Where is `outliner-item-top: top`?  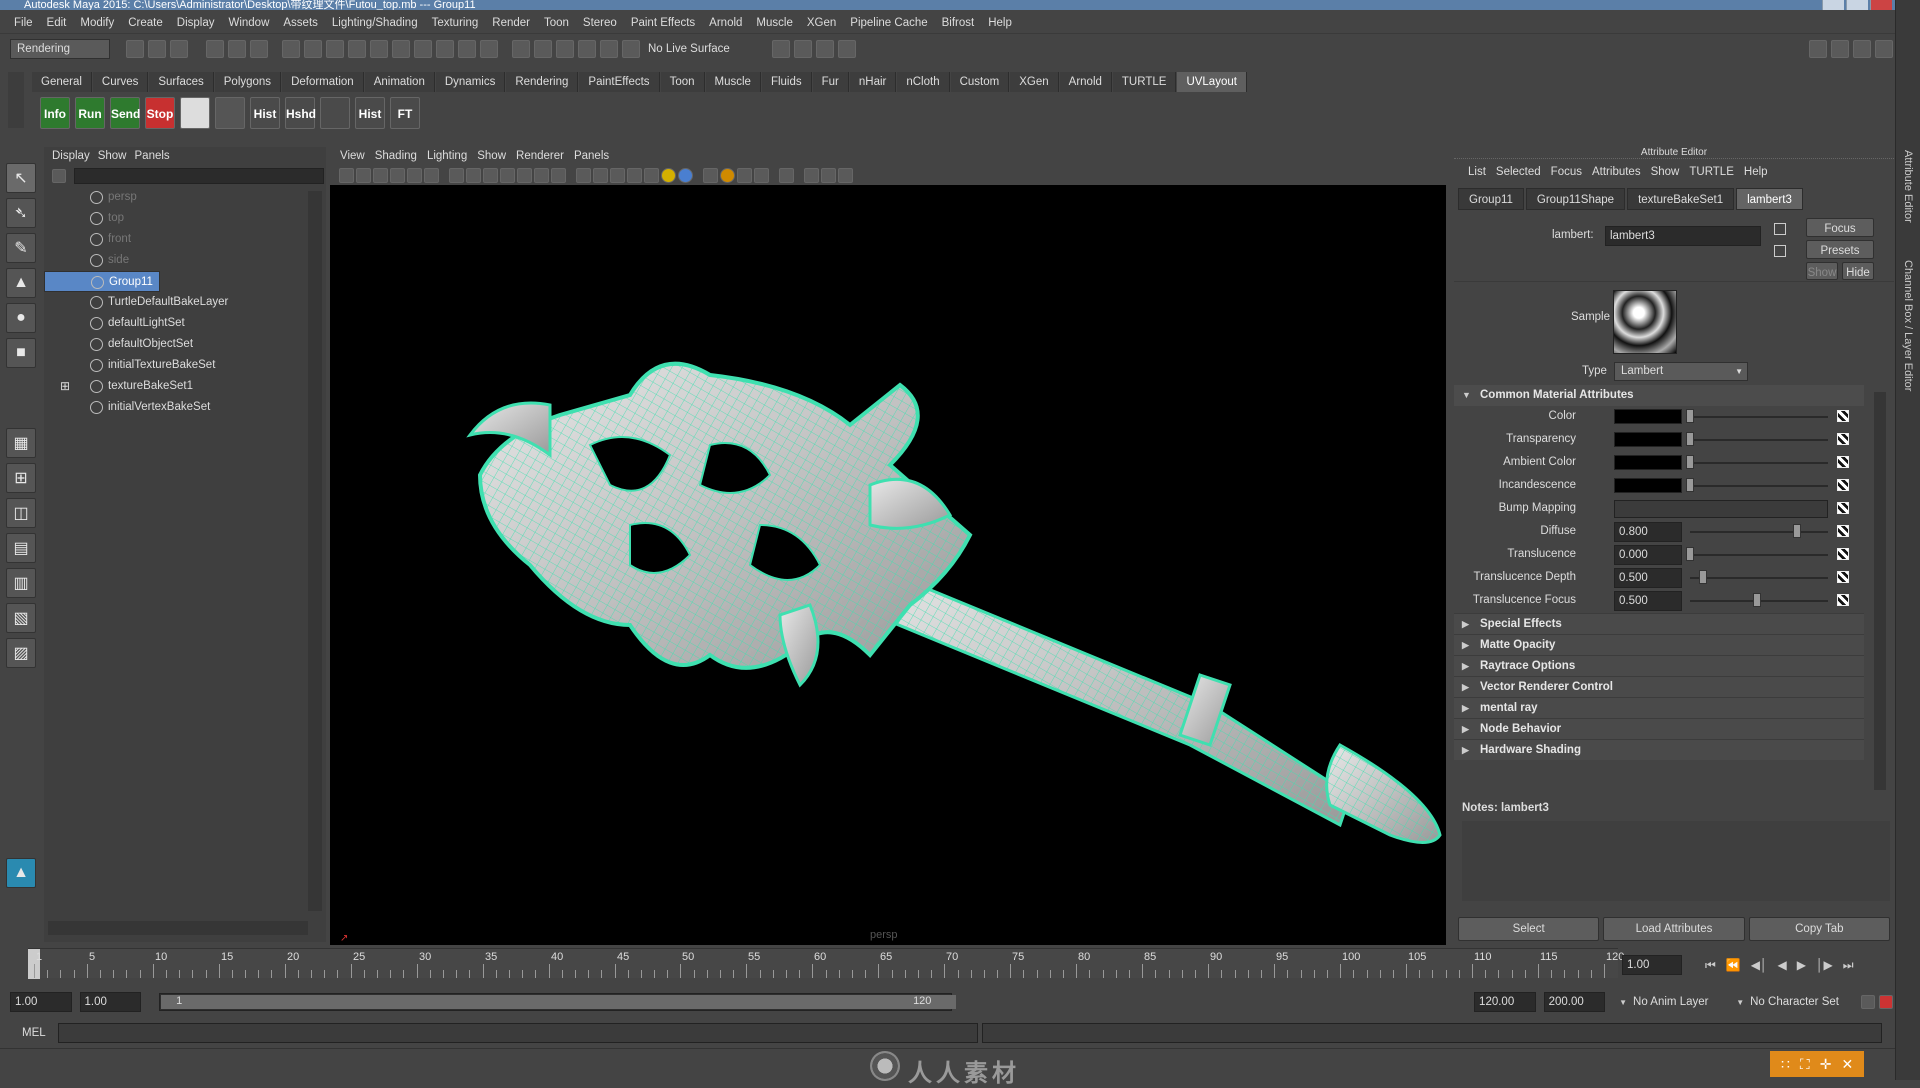 outliner-item-top: top is located at coordinates (178, 218).